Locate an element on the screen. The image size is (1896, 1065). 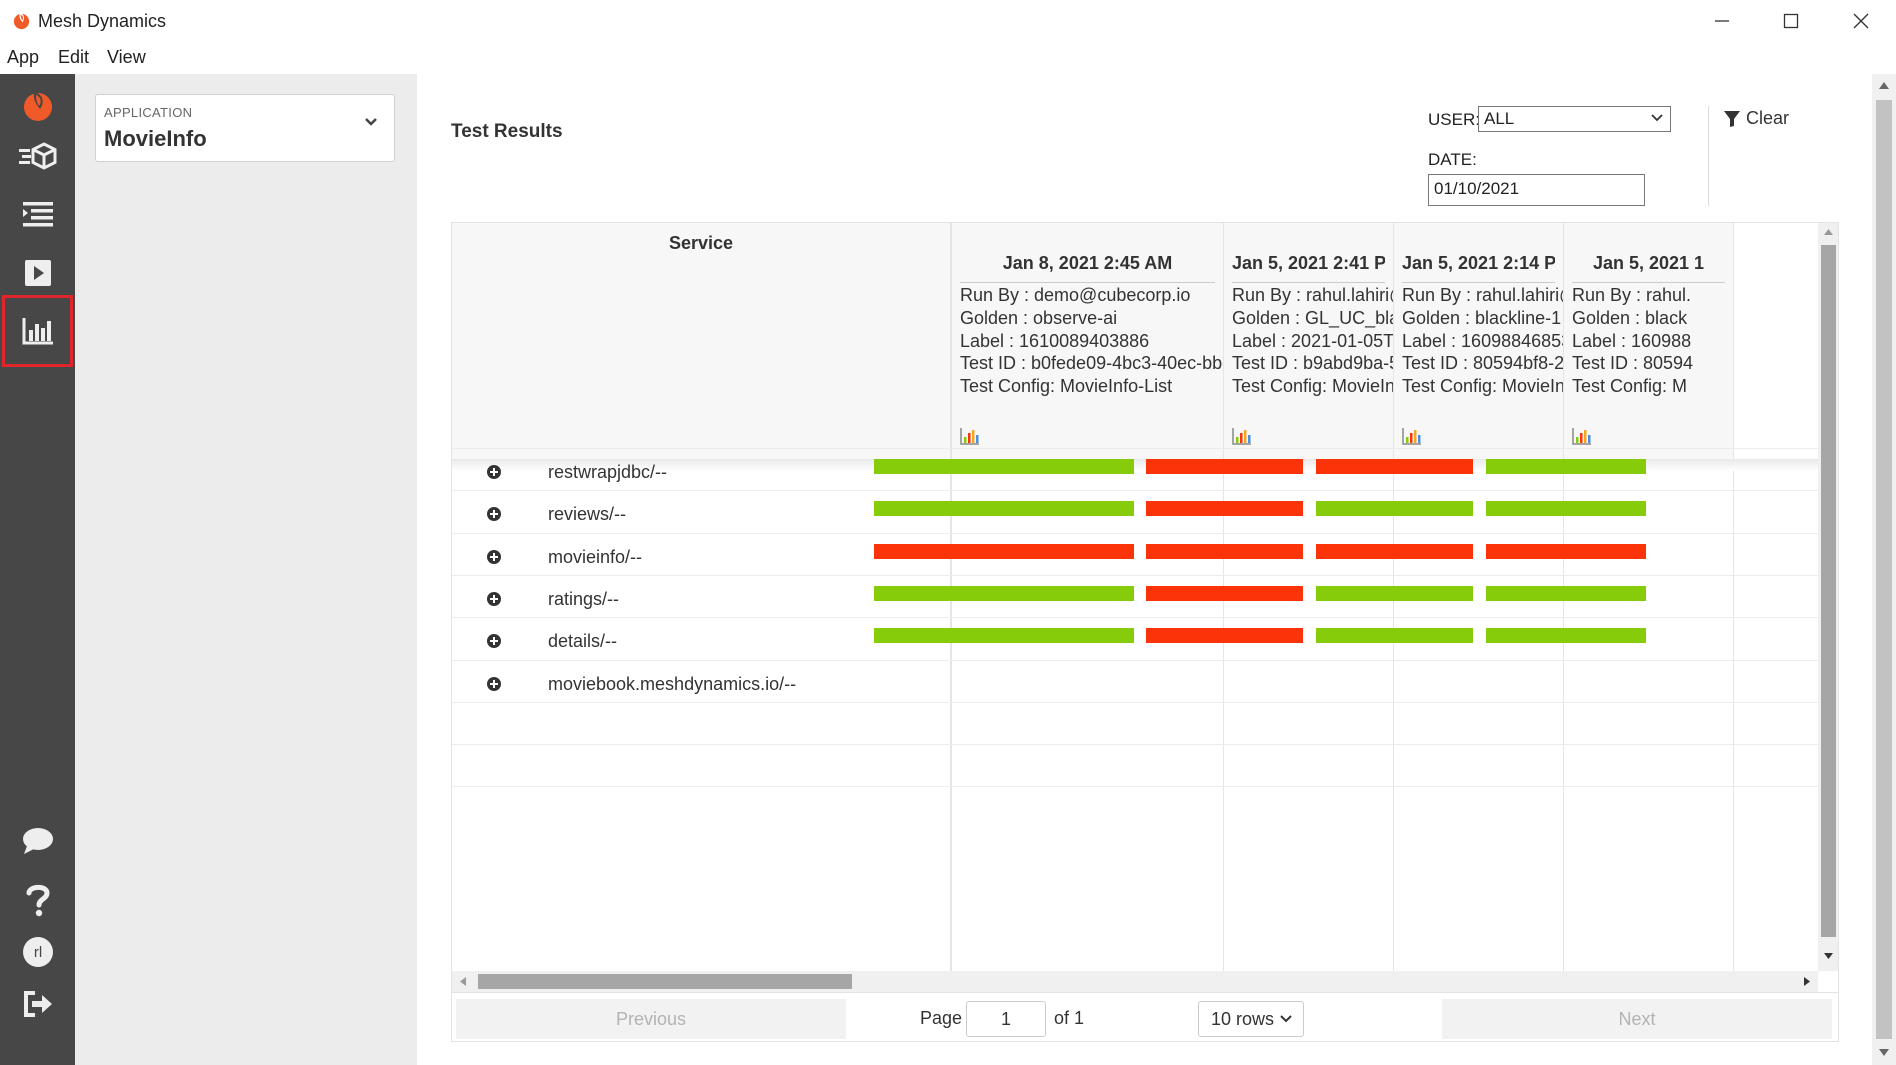
table-horizontal-scrollbar is located at coordinates (1135, 981).